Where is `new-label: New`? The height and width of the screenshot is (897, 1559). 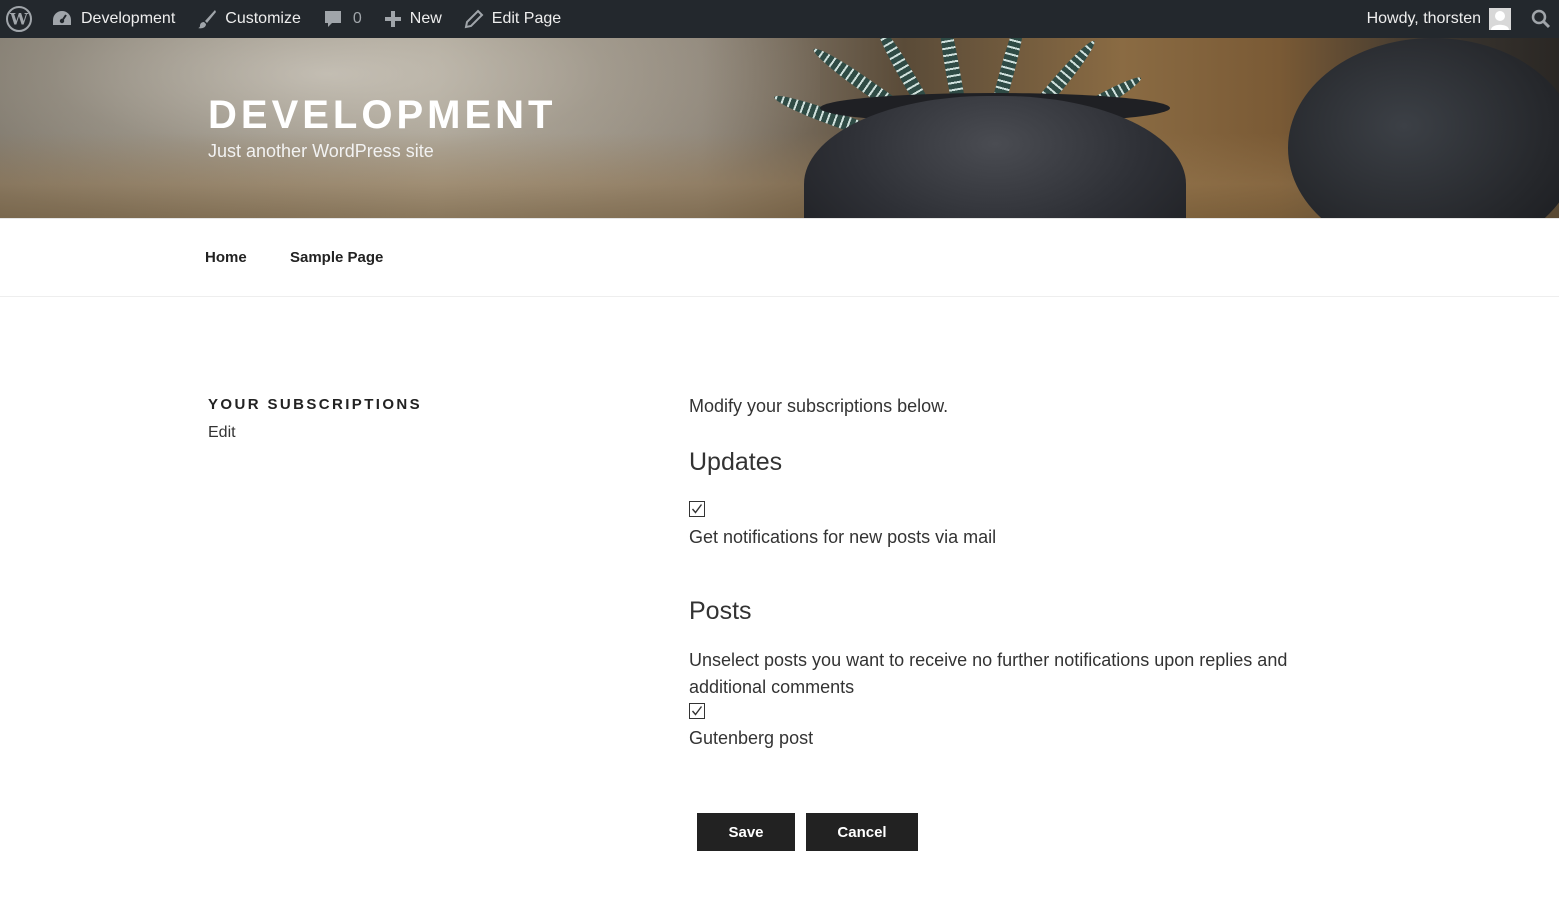 new-label: New is located at coordinates (425, 18).